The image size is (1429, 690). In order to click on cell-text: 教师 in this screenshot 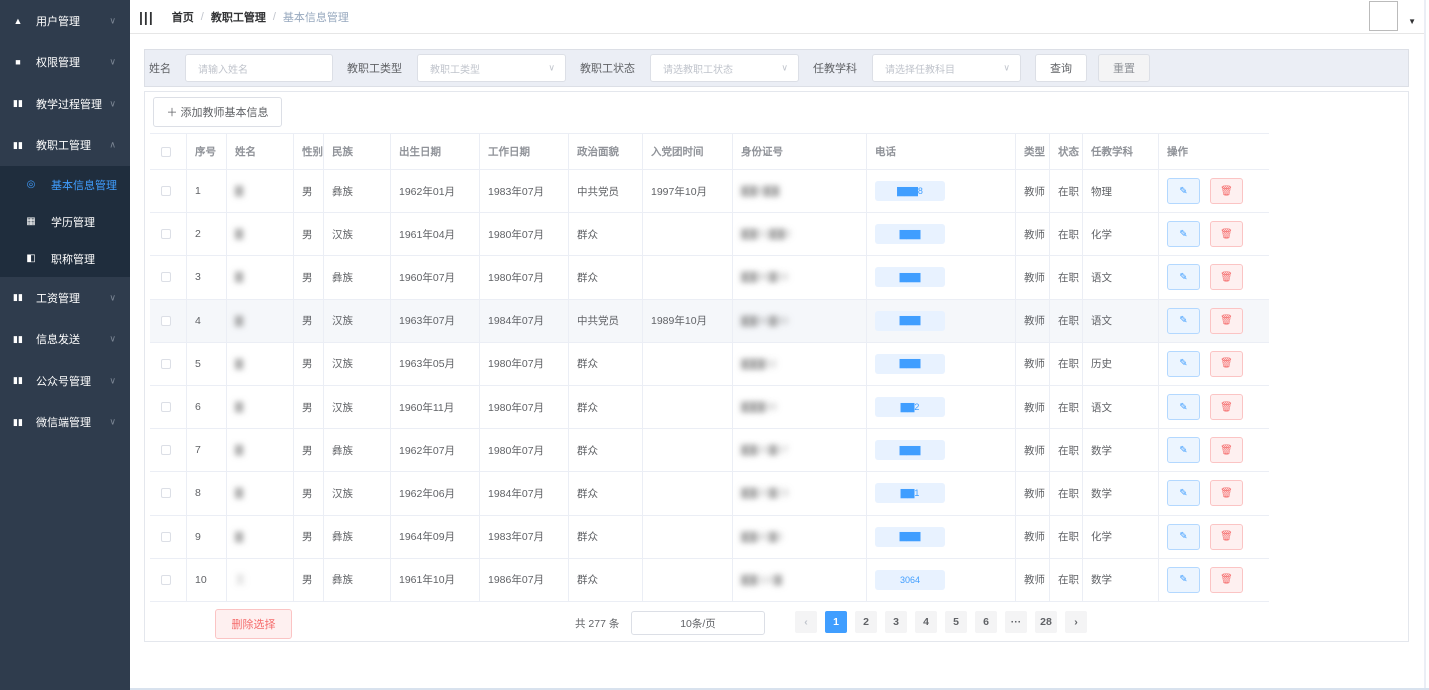, I will do `click(1034, 234)`.